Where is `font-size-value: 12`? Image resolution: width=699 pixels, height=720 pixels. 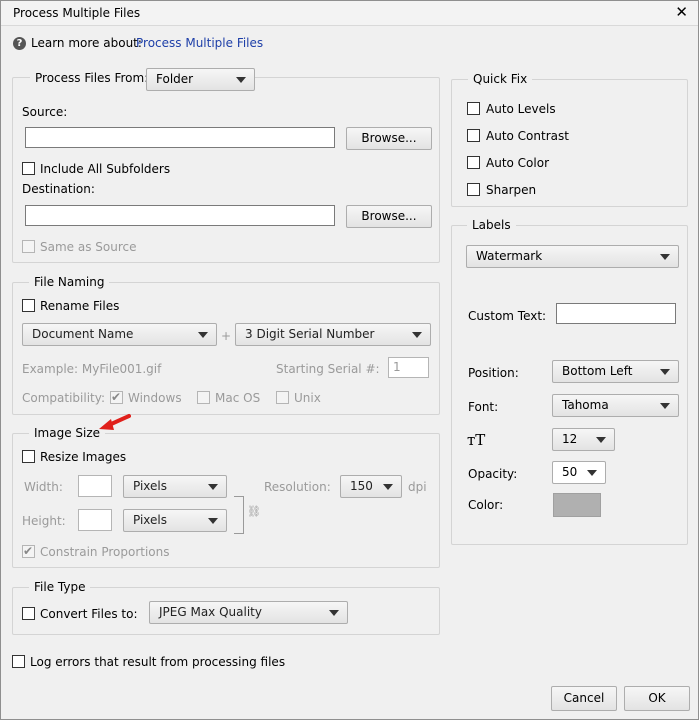
font-size-value: 12 is located at coordinates (570, 439).